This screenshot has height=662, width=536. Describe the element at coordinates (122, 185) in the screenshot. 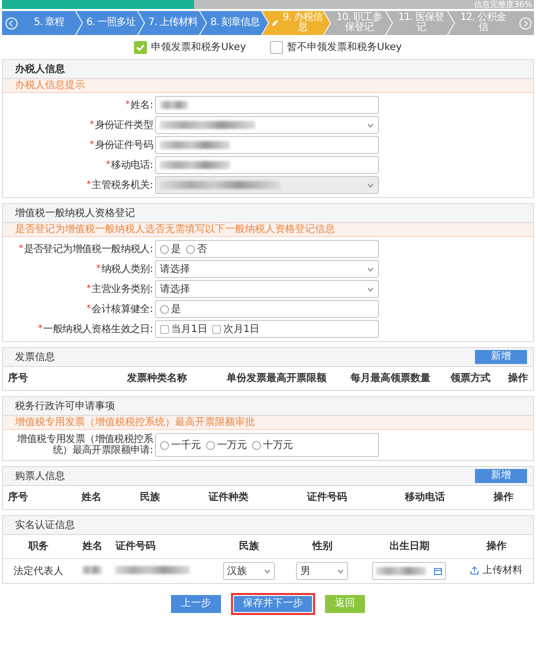

I see `field-label: 主管税务机关:` at that location.